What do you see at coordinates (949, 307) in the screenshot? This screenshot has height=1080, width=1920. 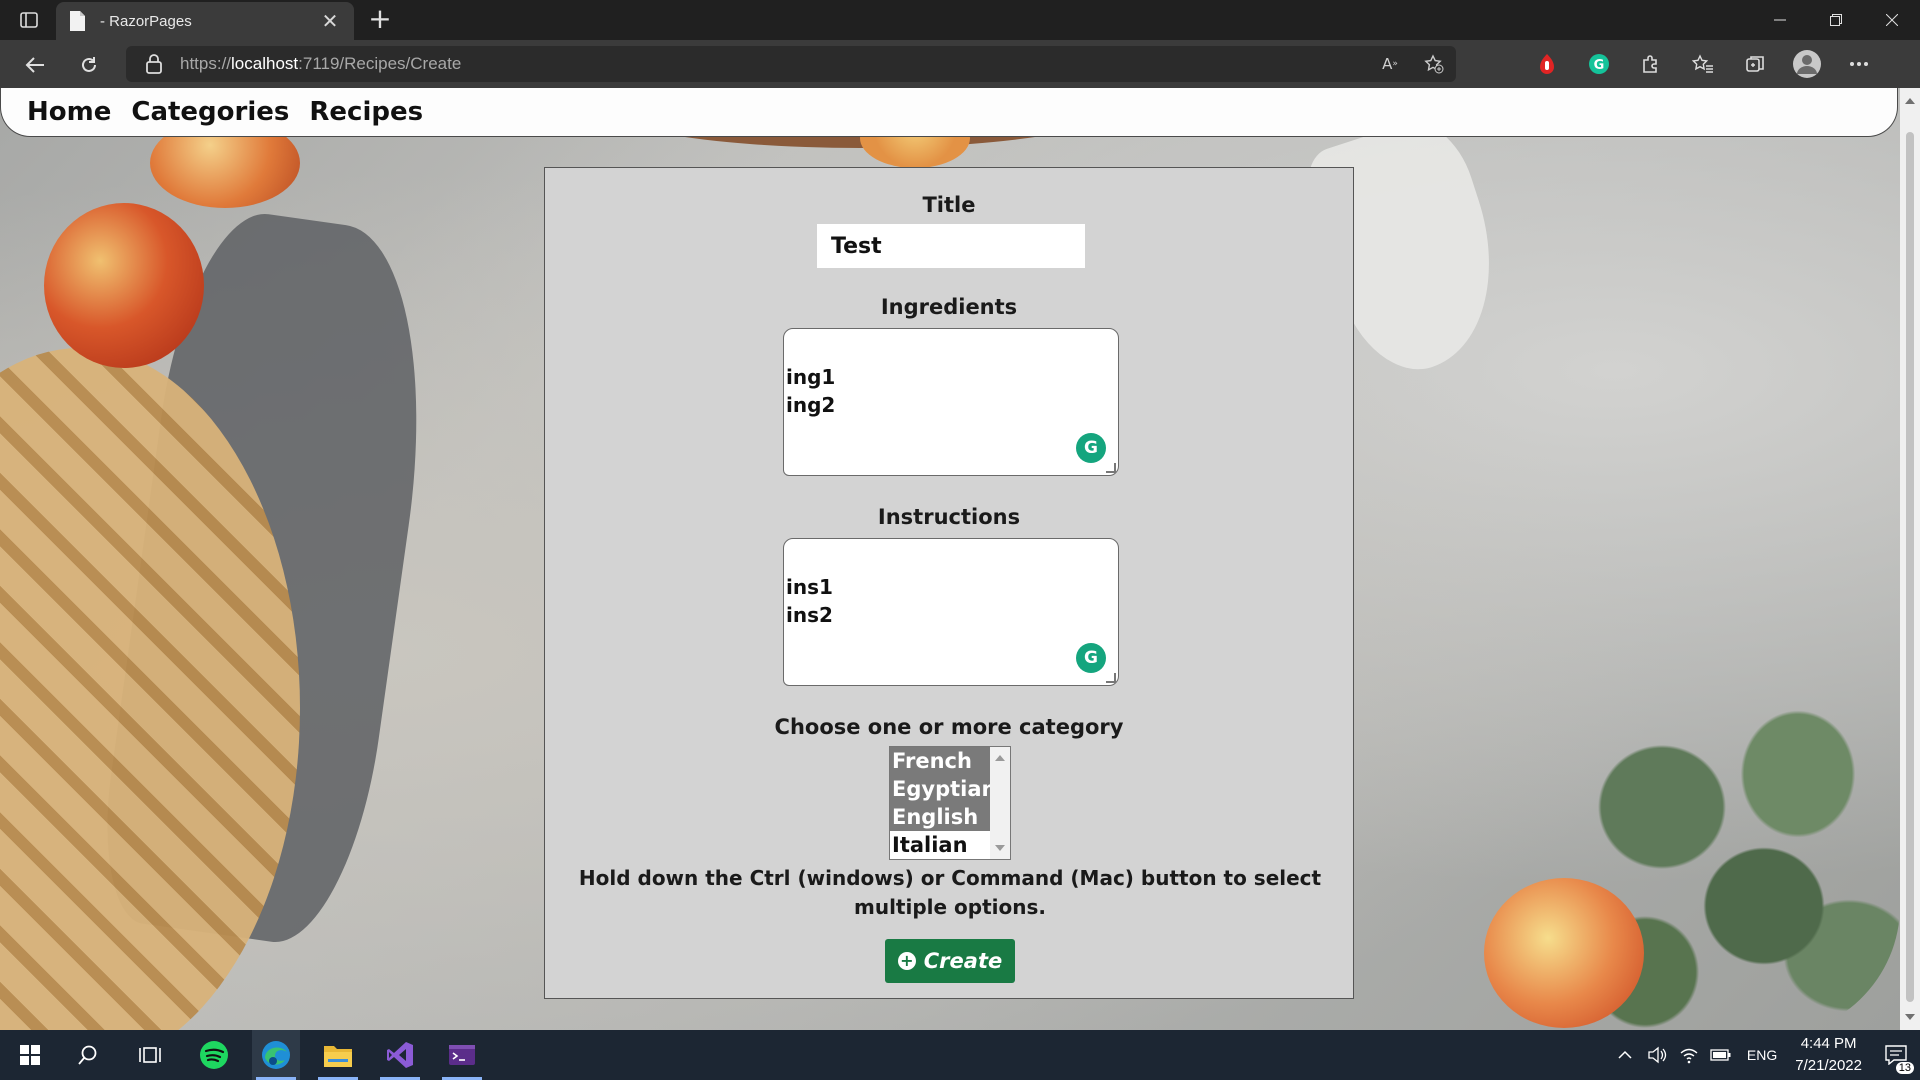 I see `ingredients-label: Ingredients` at bounding box center [949, 307].